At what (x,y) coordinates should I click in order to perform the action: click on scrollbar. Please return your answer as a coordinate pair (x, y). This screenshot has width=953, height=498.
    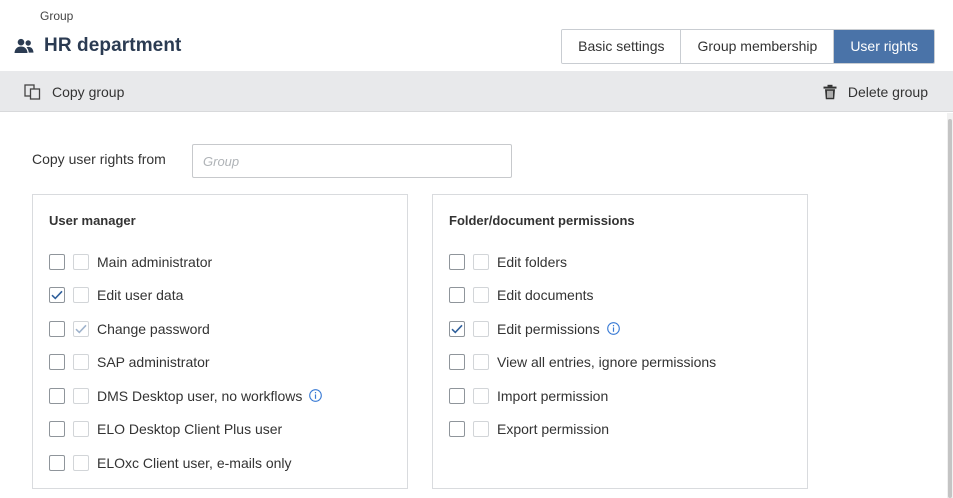
    Looking at the image, I should click on (950, 305).